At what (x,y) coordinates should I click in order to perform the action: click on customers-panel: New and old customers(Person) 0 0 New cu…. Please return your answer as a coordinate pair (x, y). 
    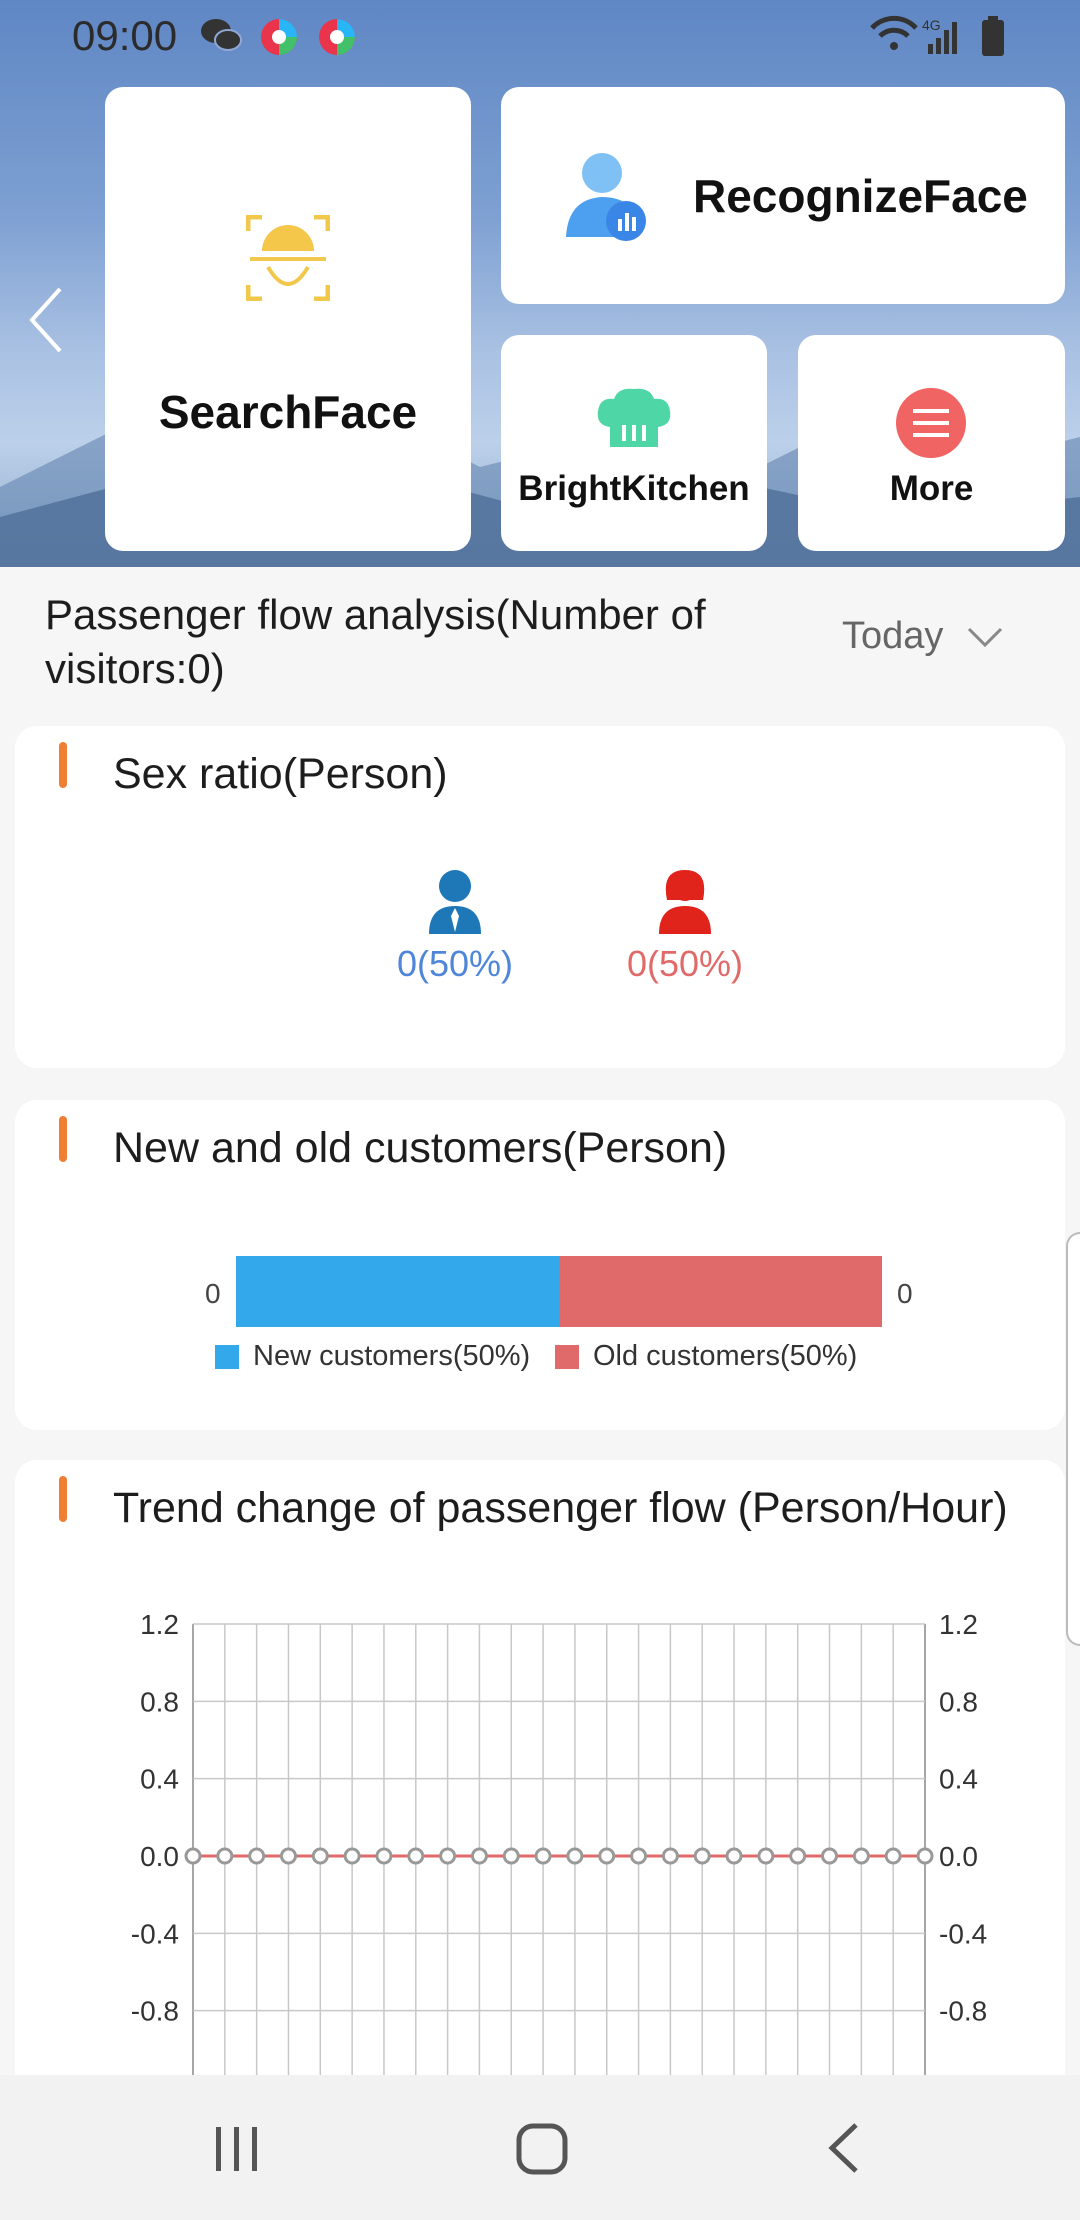
    Looking at the image, I should click on (540, 1265).